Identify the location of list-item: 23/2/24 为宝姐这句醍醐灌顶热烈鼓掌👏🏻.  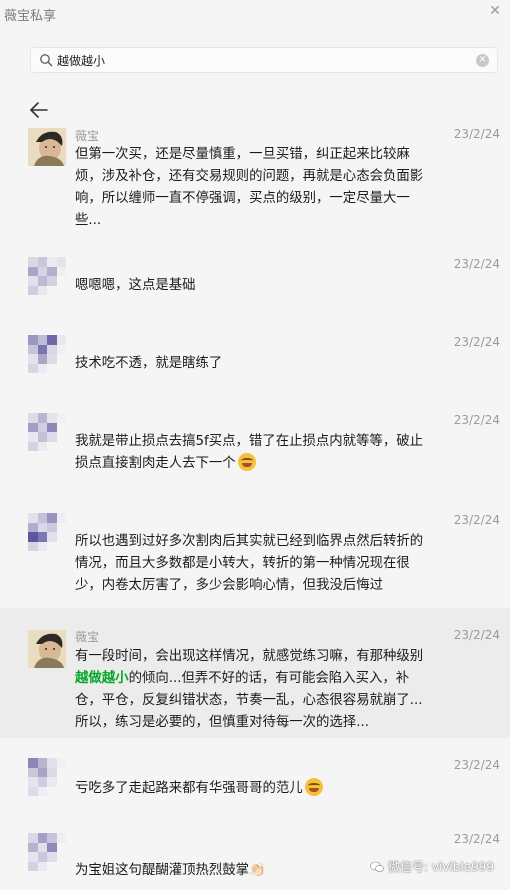
(255, 854).